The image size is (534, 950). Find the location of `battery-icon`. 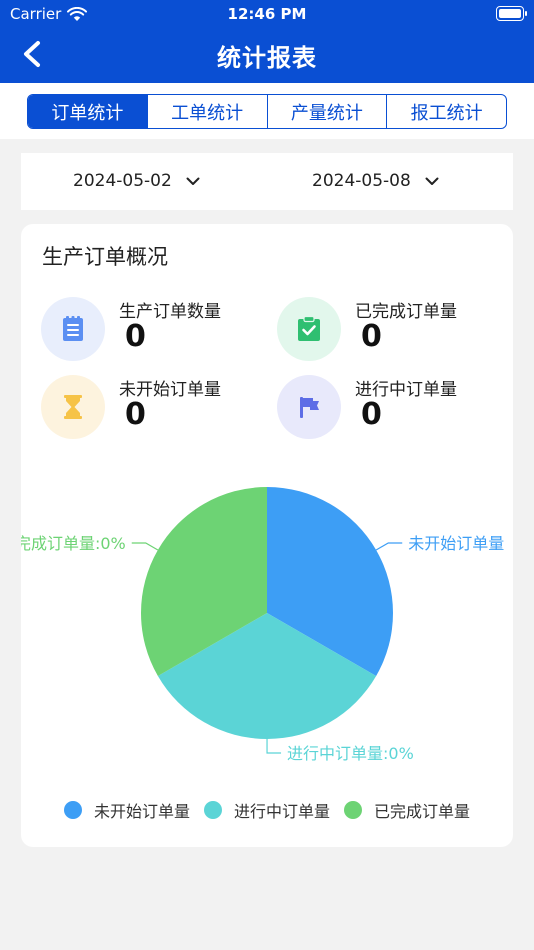

battery-icon is located at coordinates (511, 13).